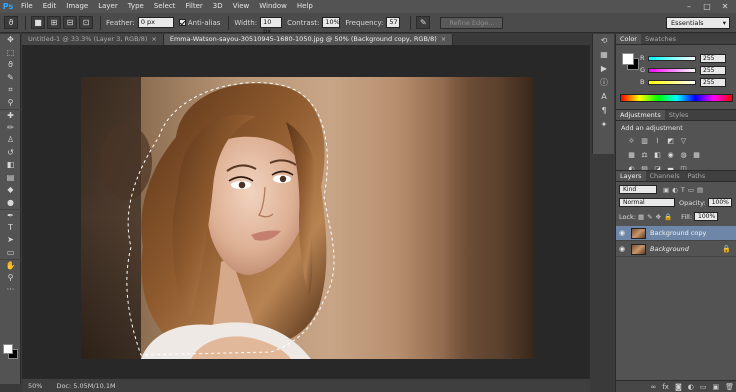 The image size is (736, 392). Describe the element at coordinates (700, 190) in the screenshot. I see `filter-smart-object-icon: ▤` at that location.